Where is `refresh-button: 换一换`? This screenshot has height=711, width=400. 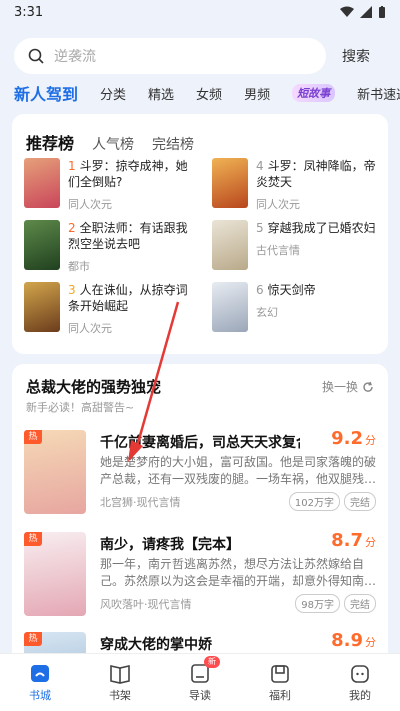 refresh-button: 换一换 is located at coordinates (348, 386).